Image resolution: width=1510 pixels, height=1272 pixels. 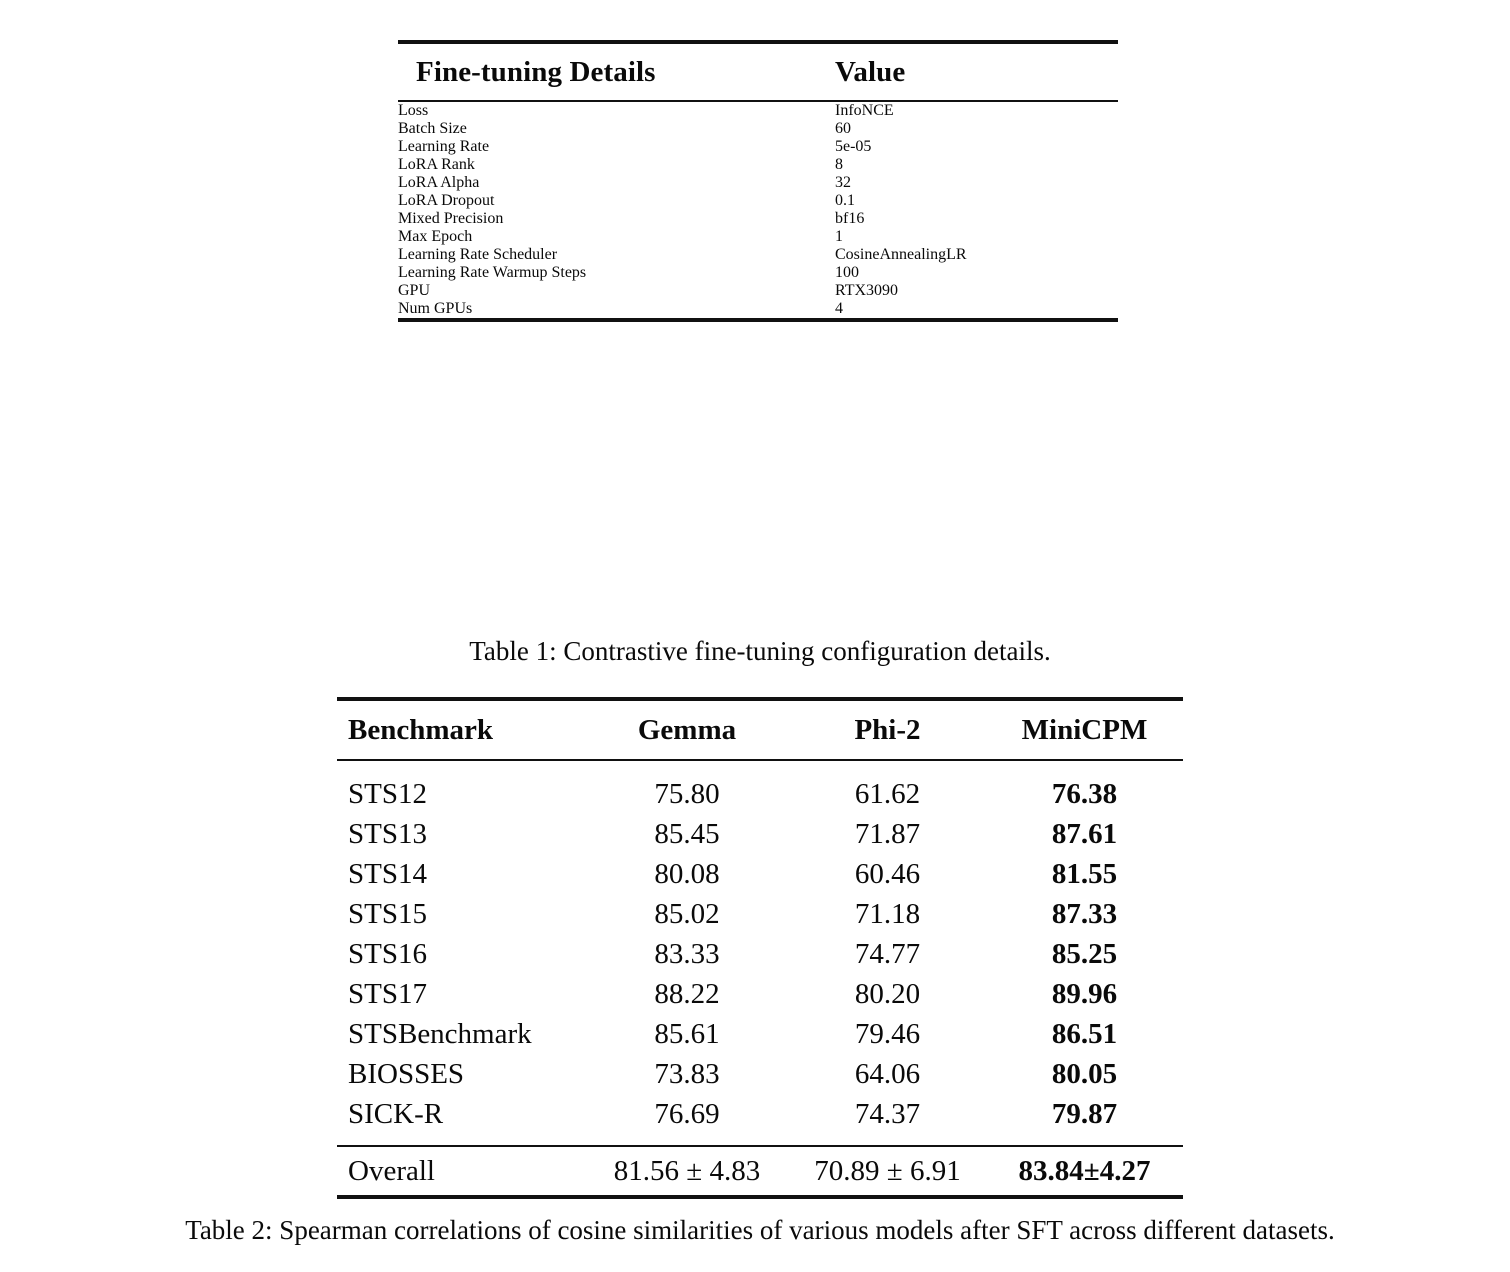 What do you see at coordinates (387, 914) in the screenshot?
I see `table-2-cell-benchmark: STS15` at bounding box center [387, 914].